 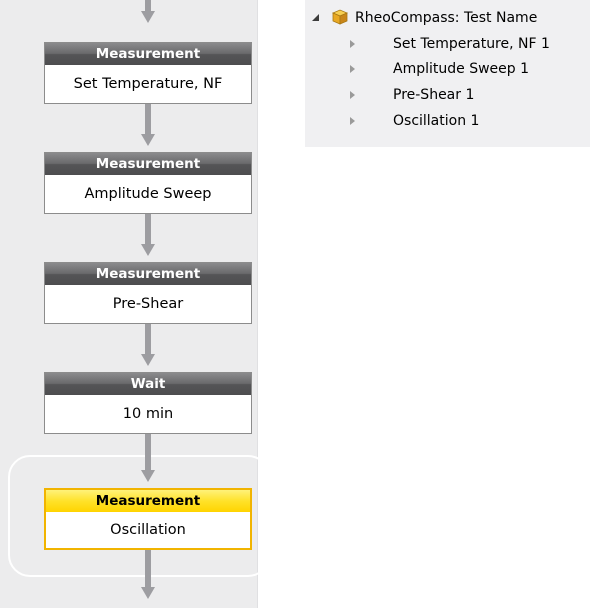 I want to click on workflow-step-set-temperature: Measurement Set Temperature, NF, so click(x=148, y=73).